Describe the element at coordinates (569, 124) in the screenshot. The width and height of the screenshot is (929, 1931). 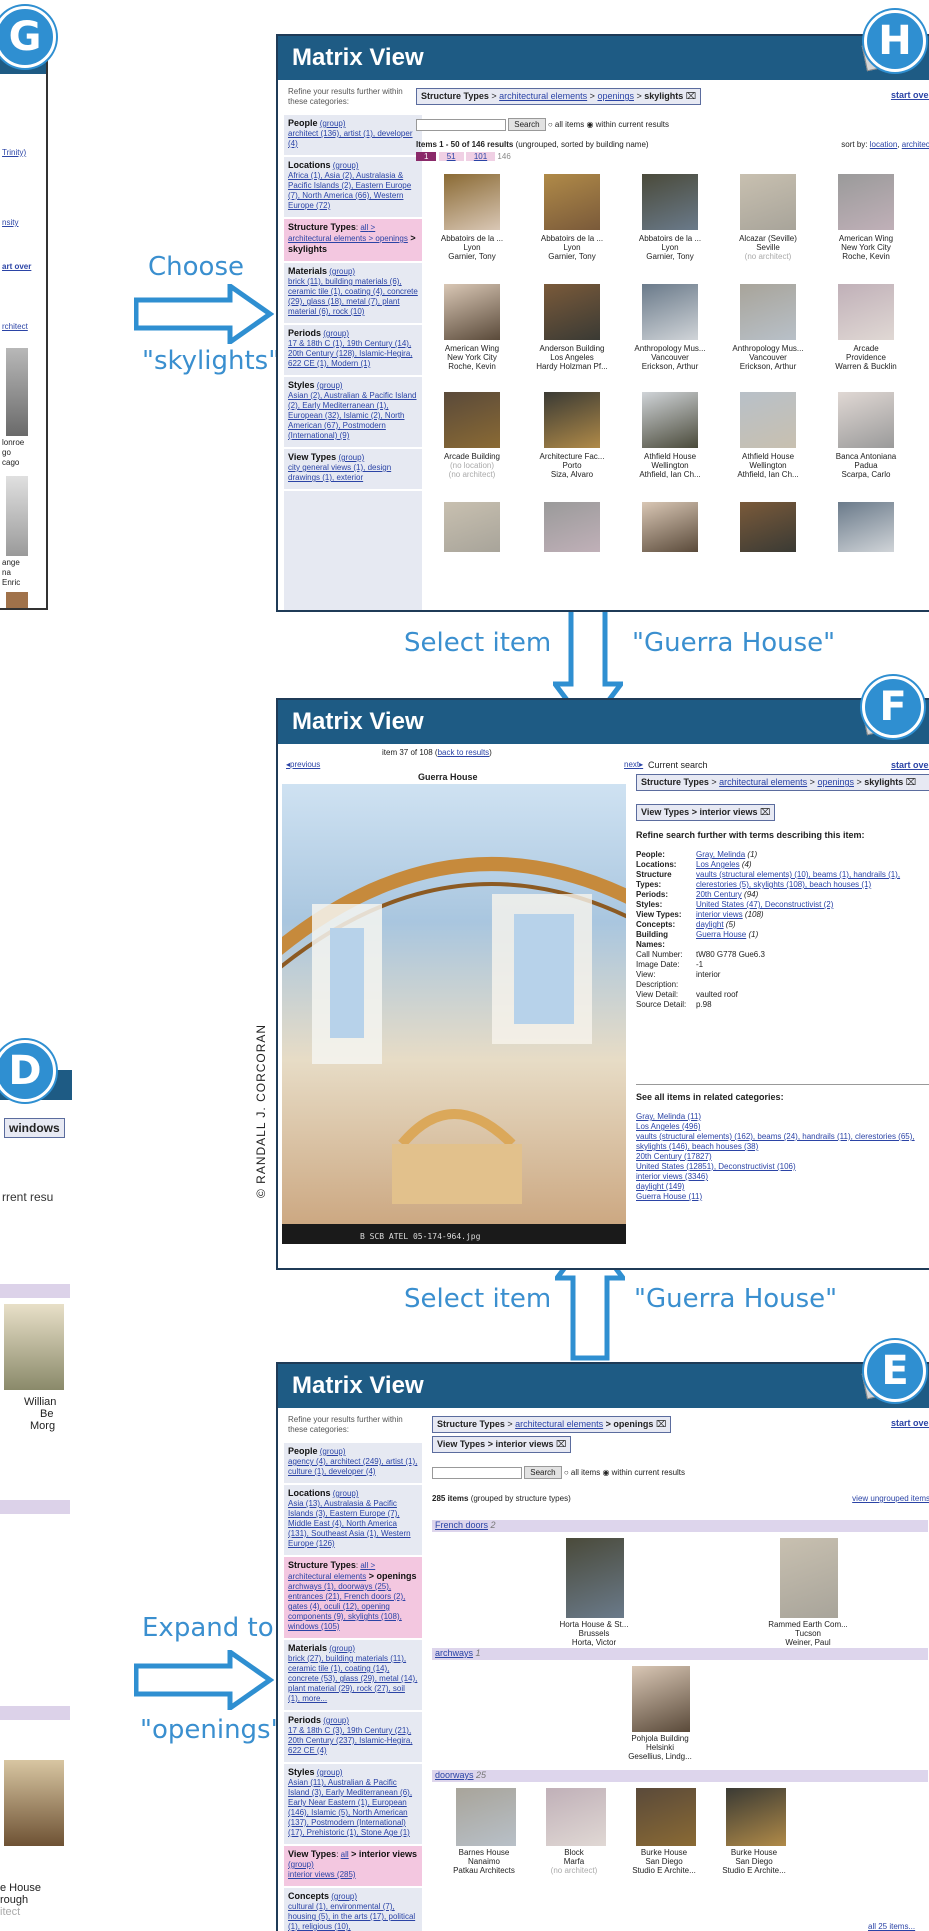
I see `h-all-items: all items` at that location.